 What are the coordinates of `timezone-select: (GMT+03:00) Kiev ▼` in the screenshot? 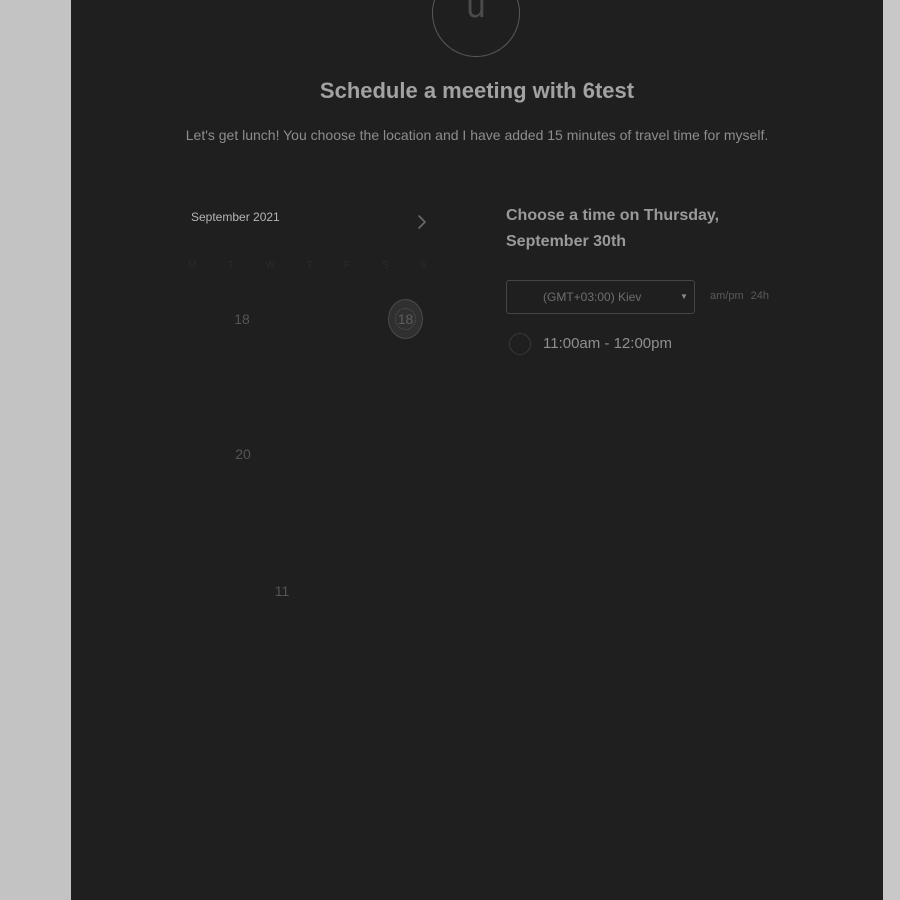 It's located at (600, 297).